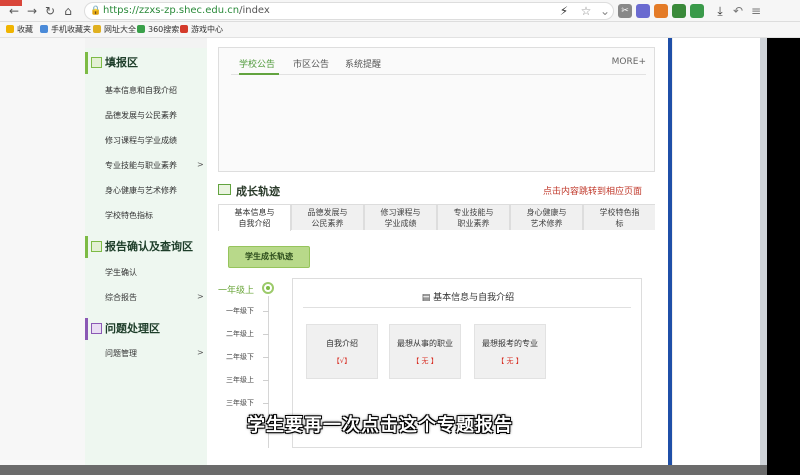 This screenshot has width=800, height=475. What do you see at coordinates (468, 298) in the screenshot?
I see `card-title: ▤ 基本信息与自我介绍` at bounding box center [468, 298].